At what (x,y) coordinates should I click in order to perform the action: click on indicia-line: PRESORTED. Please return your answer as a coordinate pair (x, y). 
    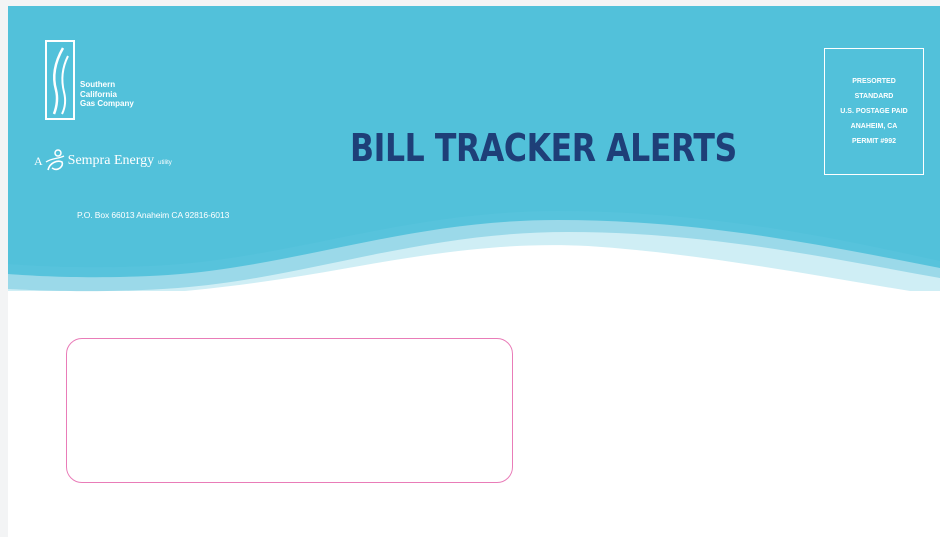
    Looking at the image, I should click on (874, 81).